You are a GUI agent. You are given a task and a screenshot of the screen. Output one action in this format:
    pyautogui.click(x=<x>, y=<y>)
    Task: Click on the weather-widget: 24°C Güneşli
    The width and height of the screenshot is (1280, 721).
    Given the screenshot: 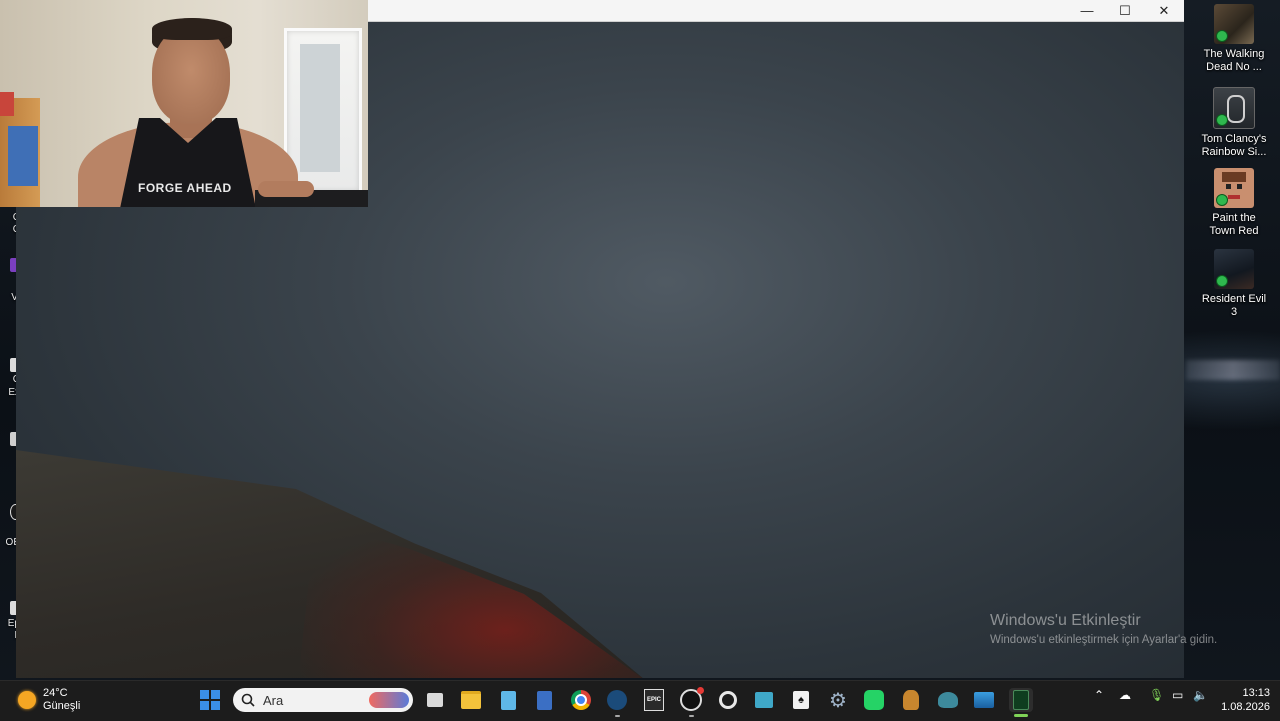 What is the action you would take?
    pyautogui.click(x=49, y=700)
    